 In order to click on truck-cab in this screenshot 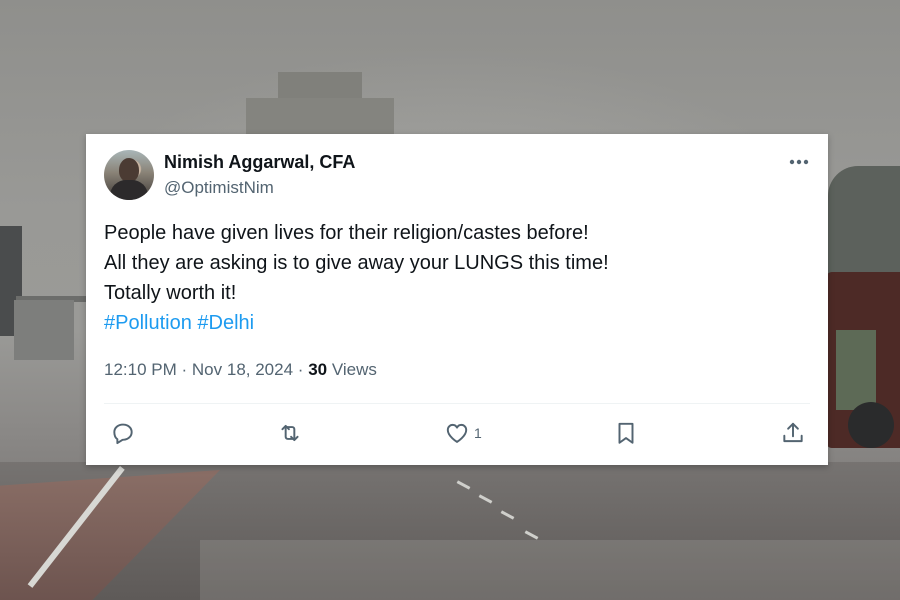, I will do `click(856, 370)`.